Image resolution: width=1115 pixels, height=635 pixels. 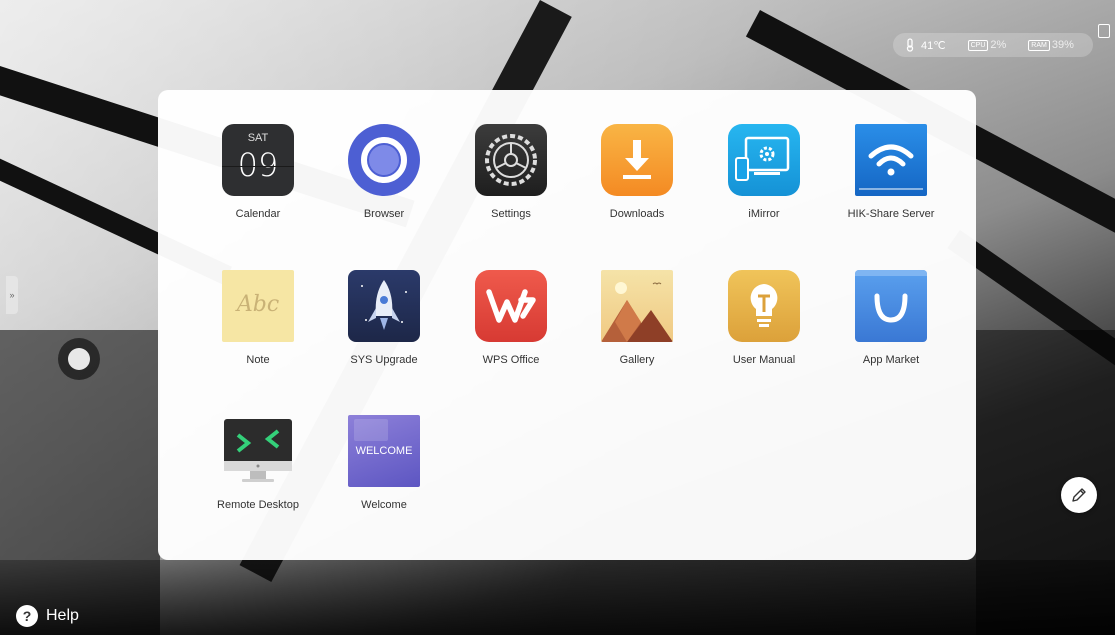 I want to click on welcome-text: WELCOME, so click(x=384, y=451).